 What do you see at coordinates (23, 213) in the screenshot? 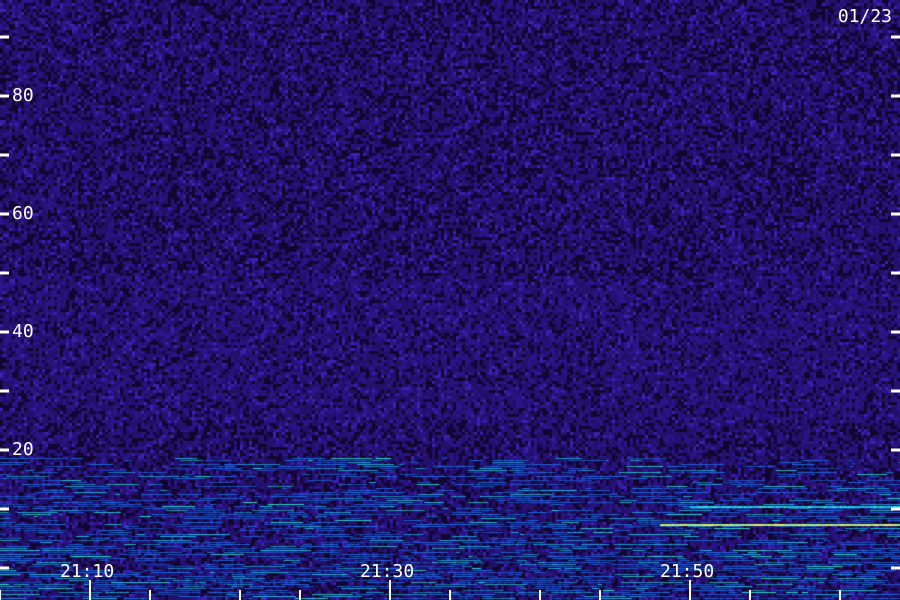
I see `y-tick-label-60: 60` at bounding box center [23, 213].